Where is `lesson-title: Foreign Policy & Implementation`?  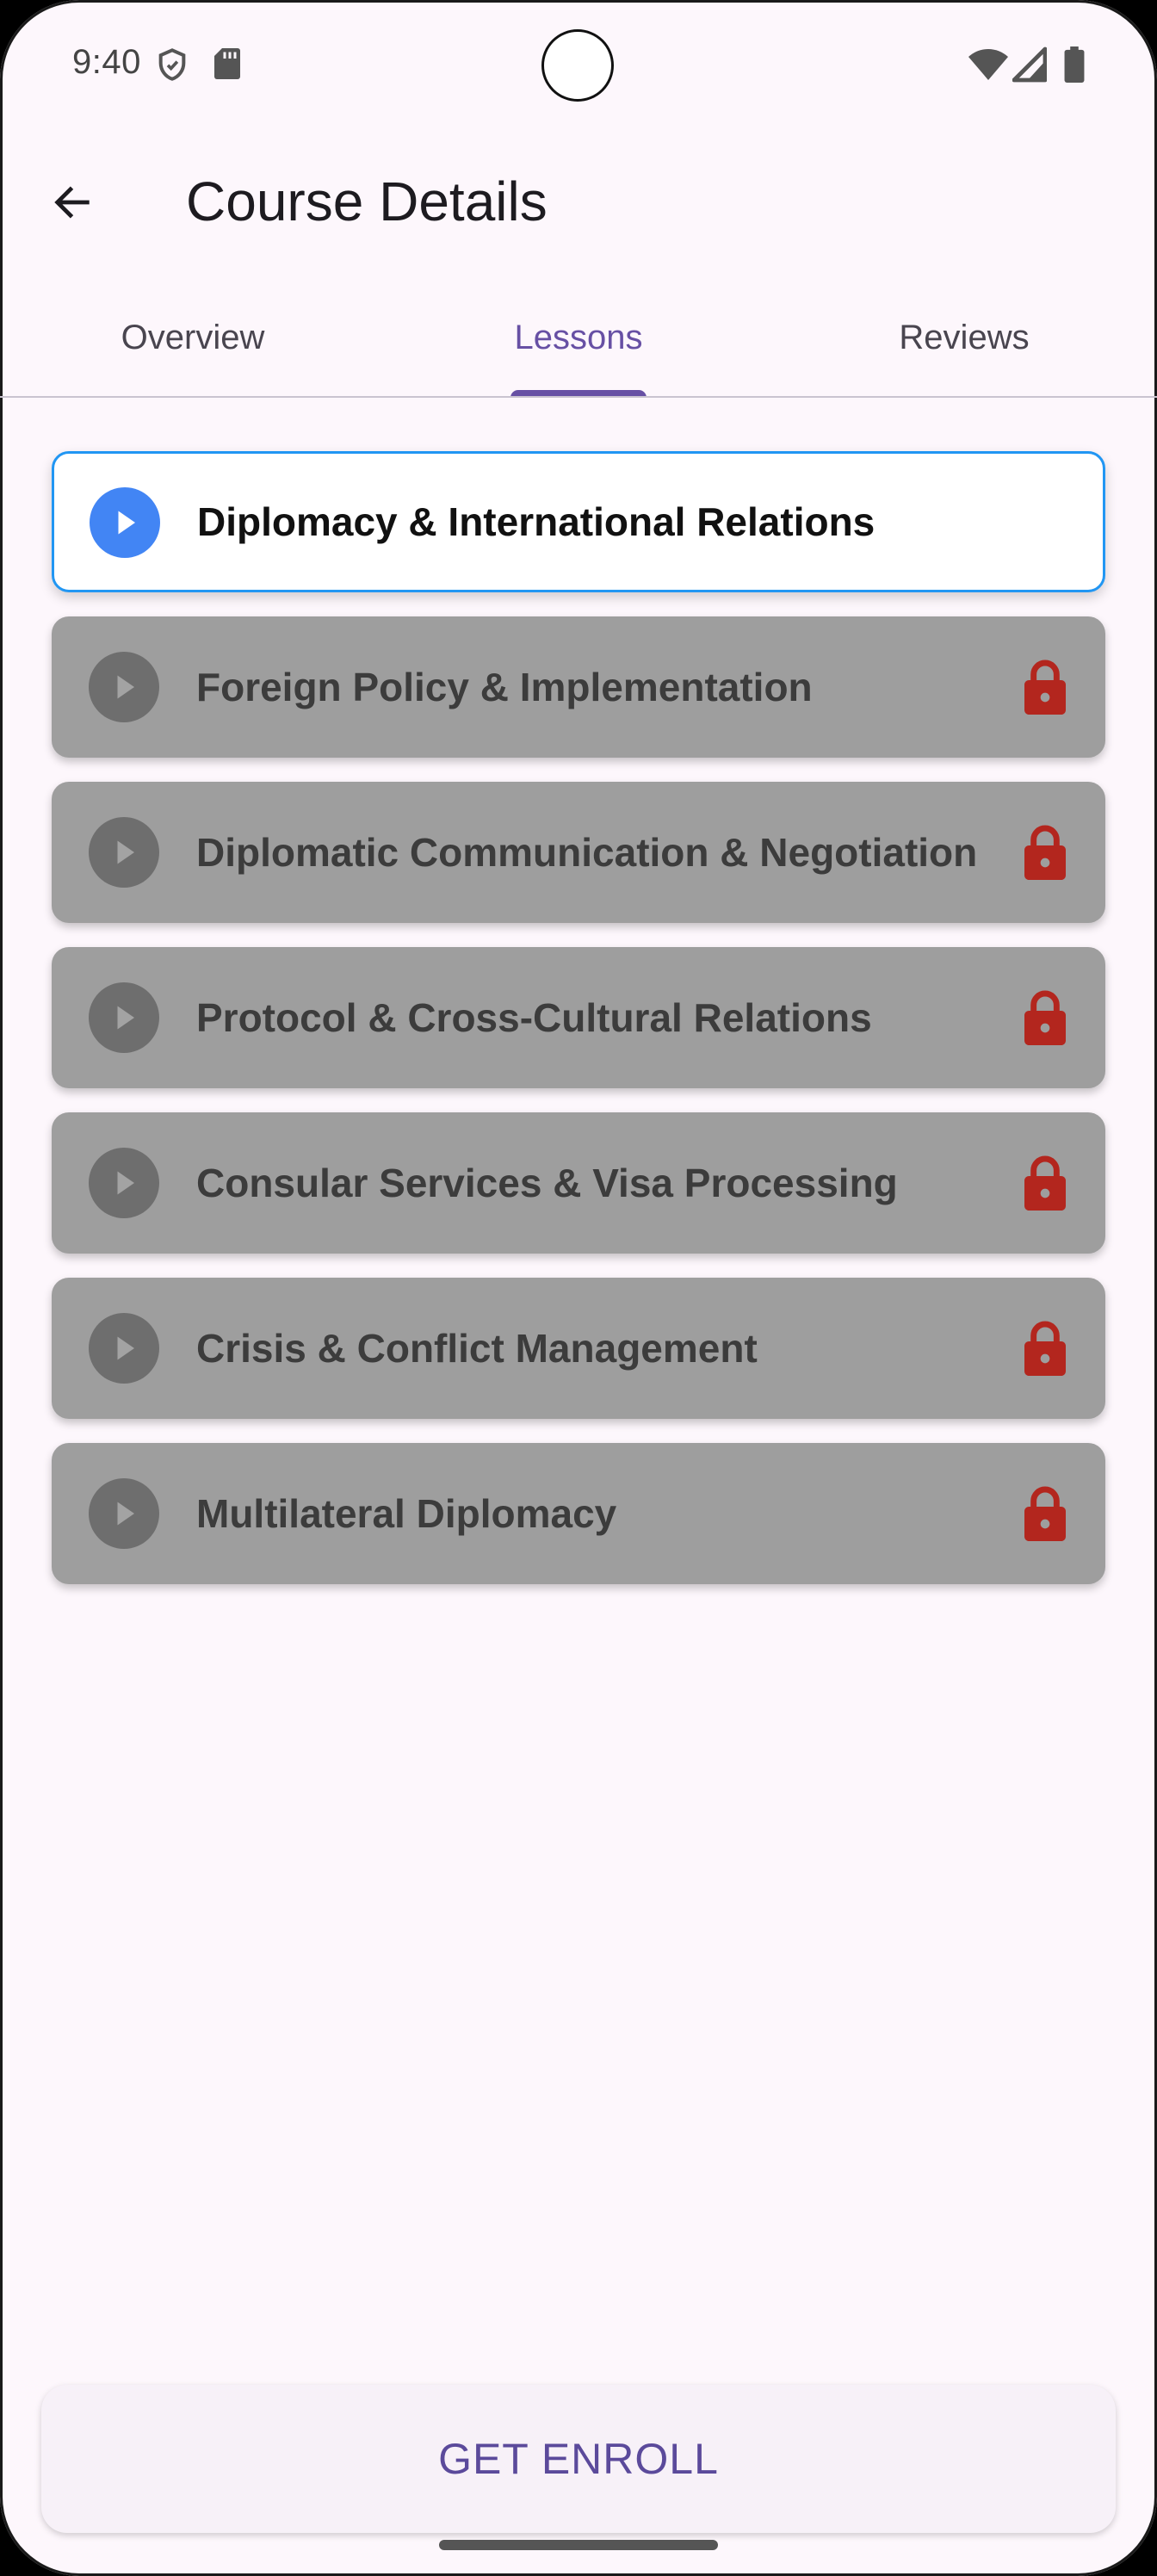
lesson-title: Foreign Policy & Implementation is located at coordinates (504, 687).